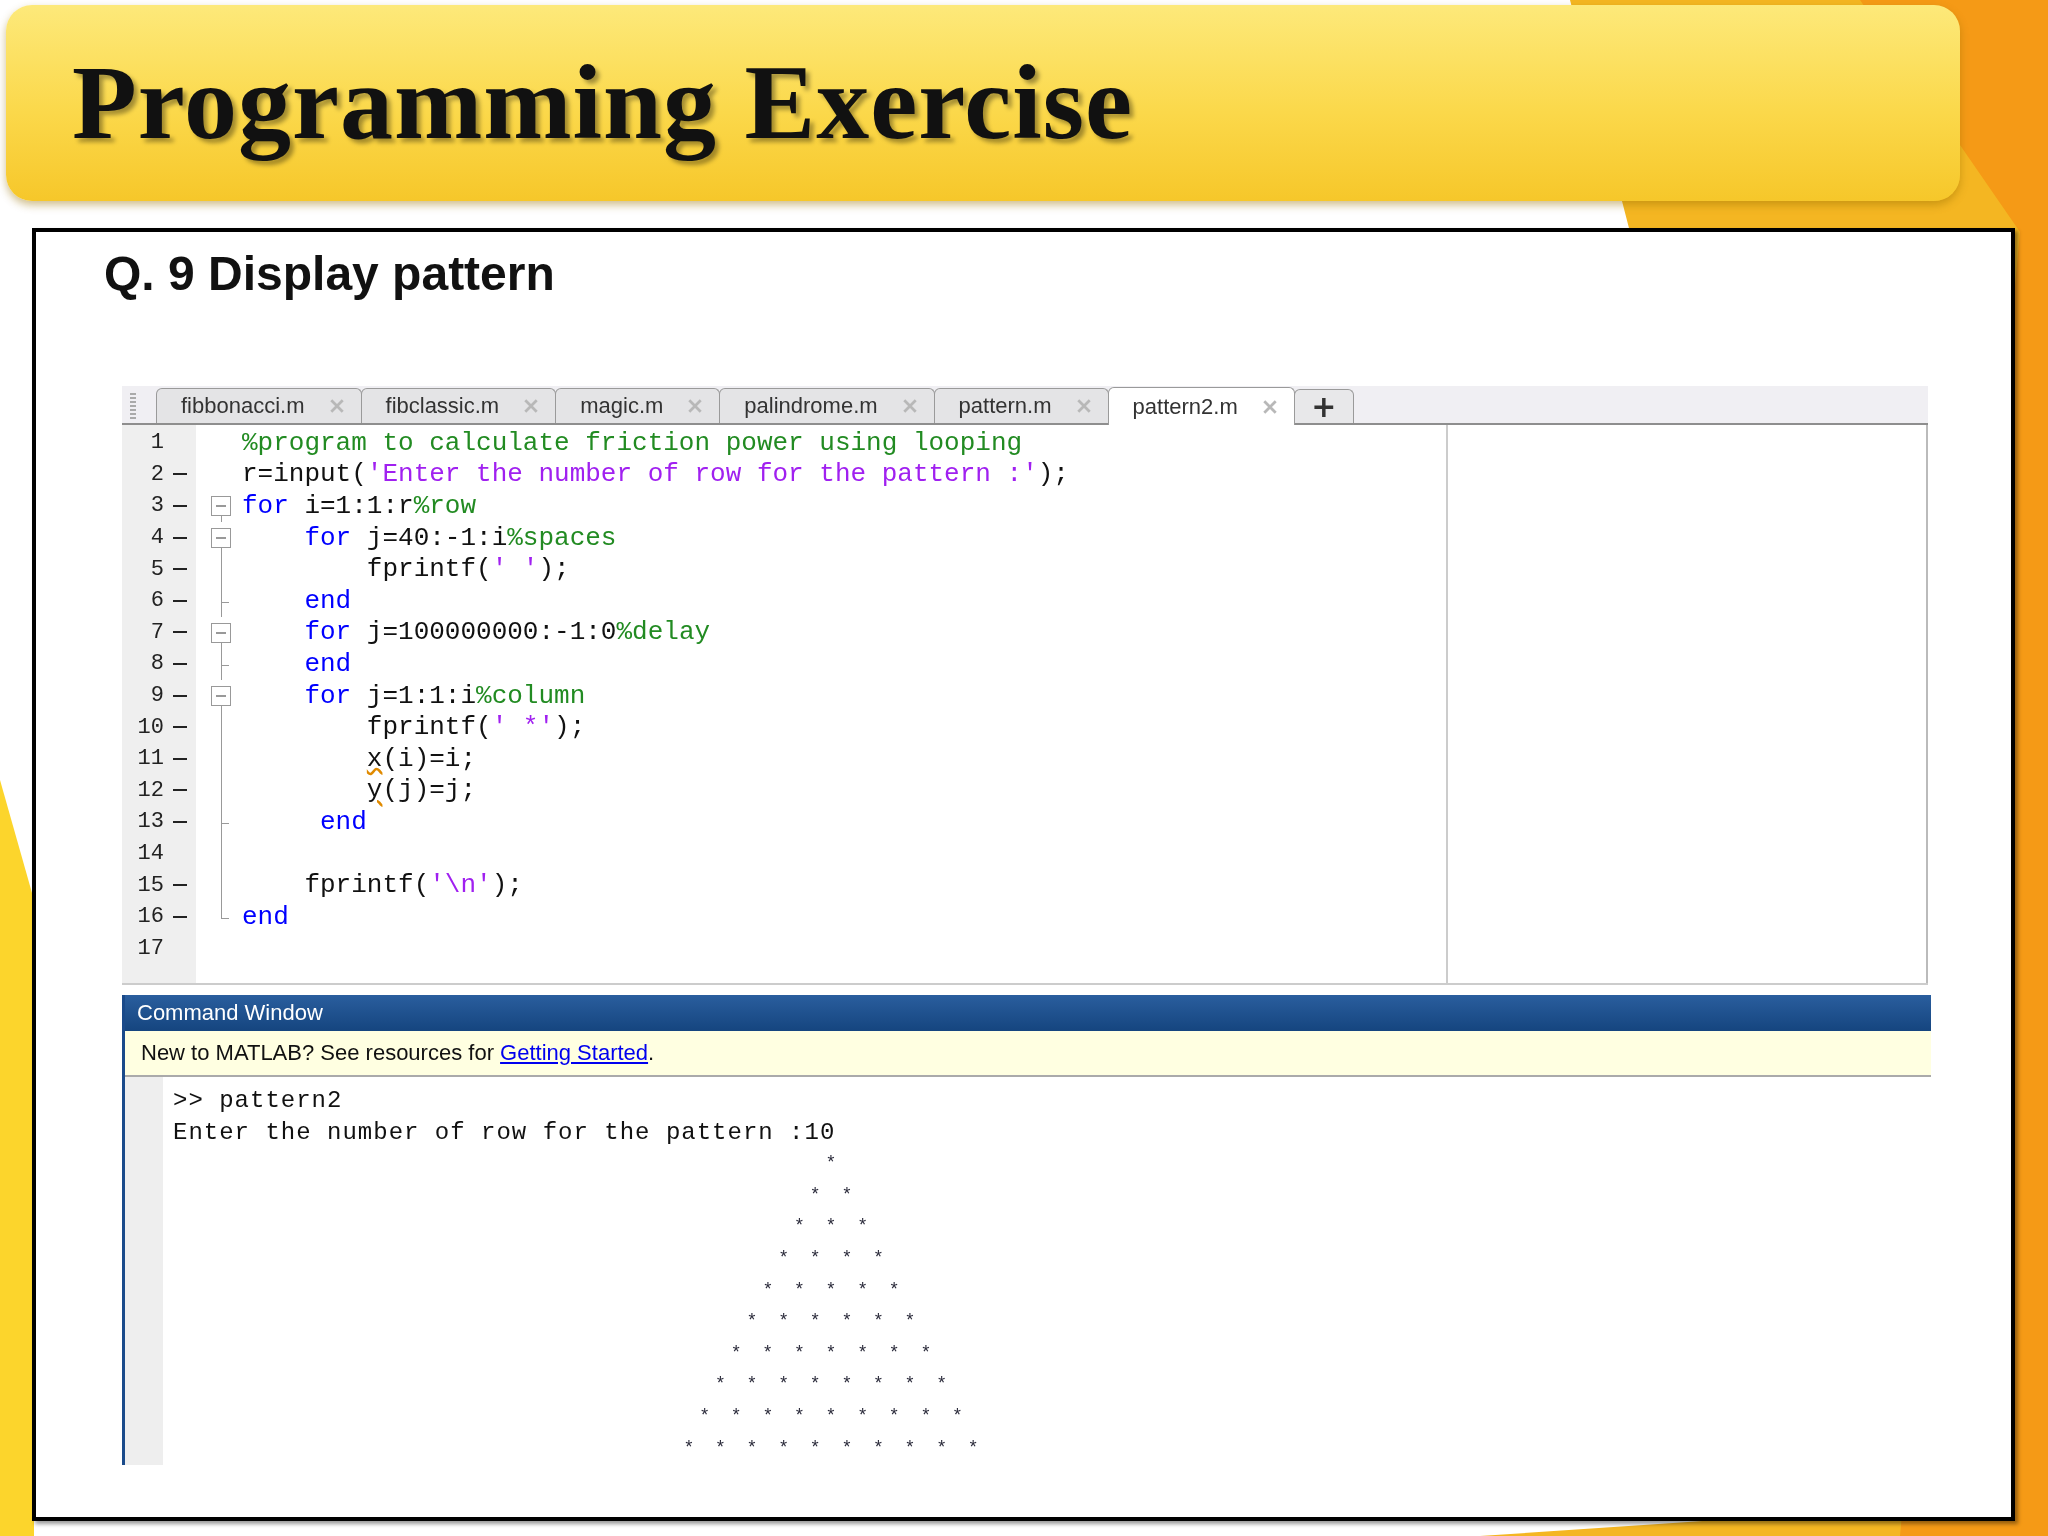 This screenshot has width=2048, height=1536. What do you see at coordinates (1021, 405) in the screenshot?
I see `file-tab: pattern.m` at bounding box center [1021, 405].